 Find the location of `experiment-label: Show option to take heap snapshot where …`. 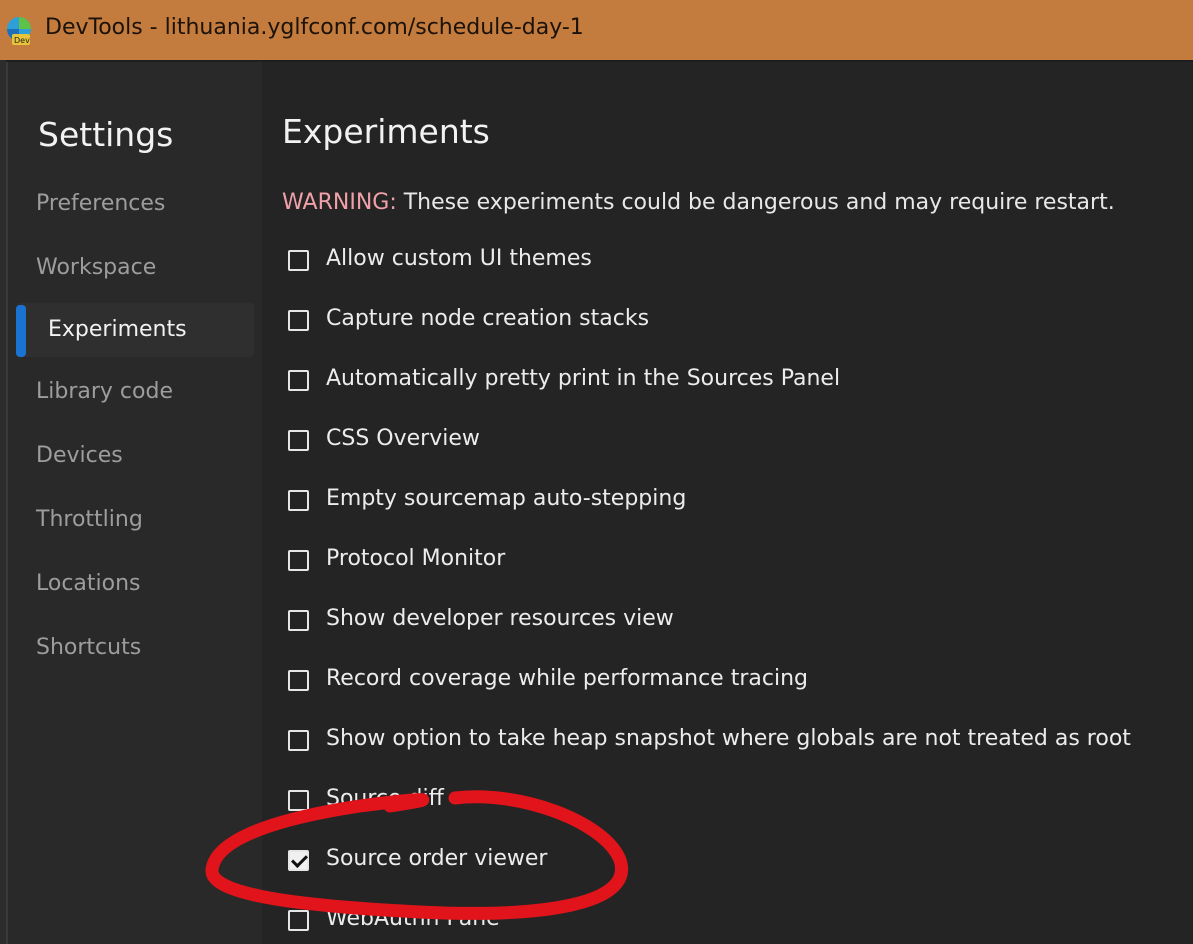

experiment-label: Show option to take heap snapshot where … is located at coordinates (728, 738).